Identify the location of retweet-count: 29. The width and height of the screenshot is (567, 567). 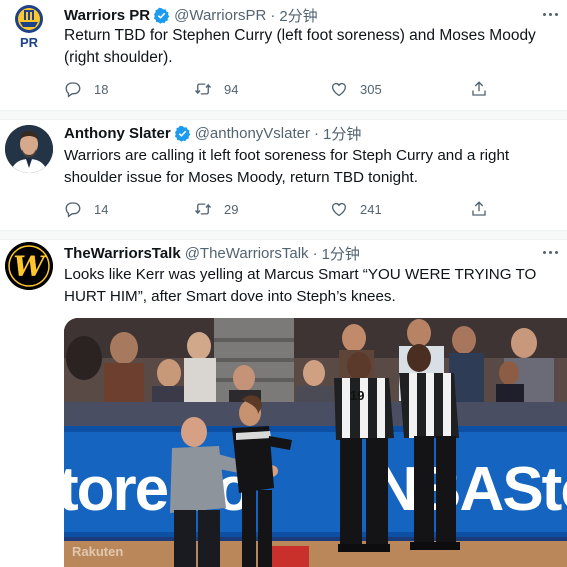
(231, 209).